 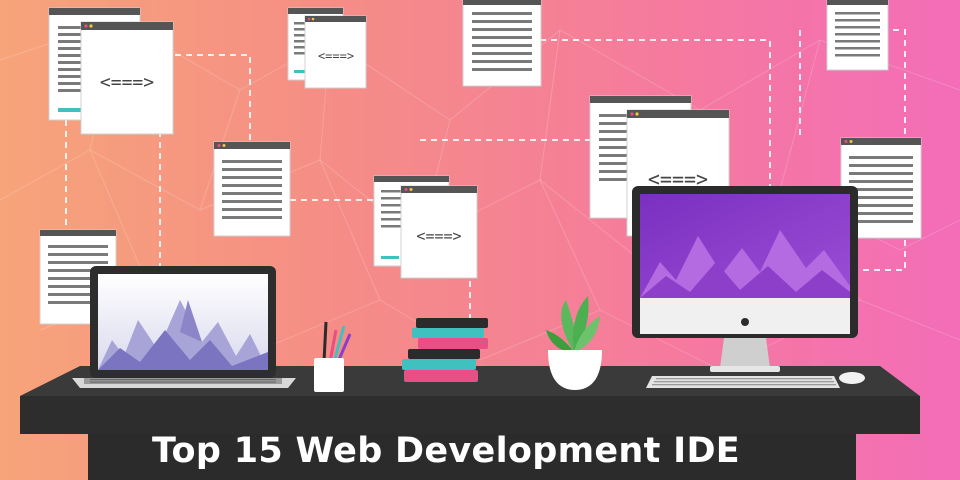 I want to click on banner-title: Top 15 Web Development IDE, so click(x=446, y=451).